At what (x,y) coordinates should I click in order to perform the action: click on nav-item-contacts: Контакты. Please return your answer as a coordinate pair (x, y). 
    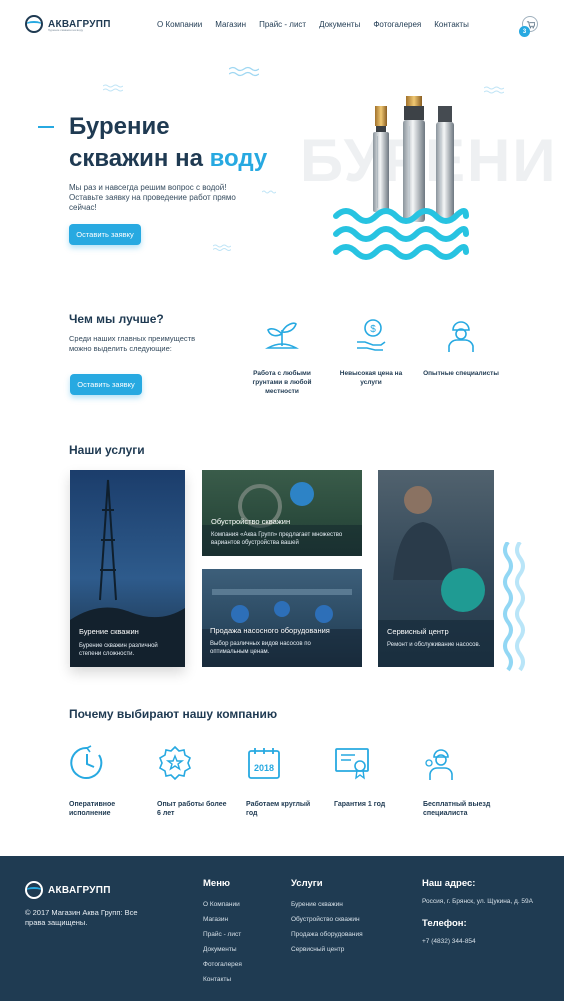
    Looking at the image, I should click on (451, 24).